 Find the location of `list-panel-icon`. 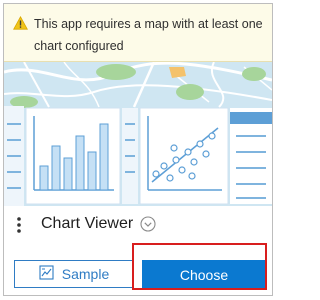

list-panel-icon is located at coordinates (251, 156).